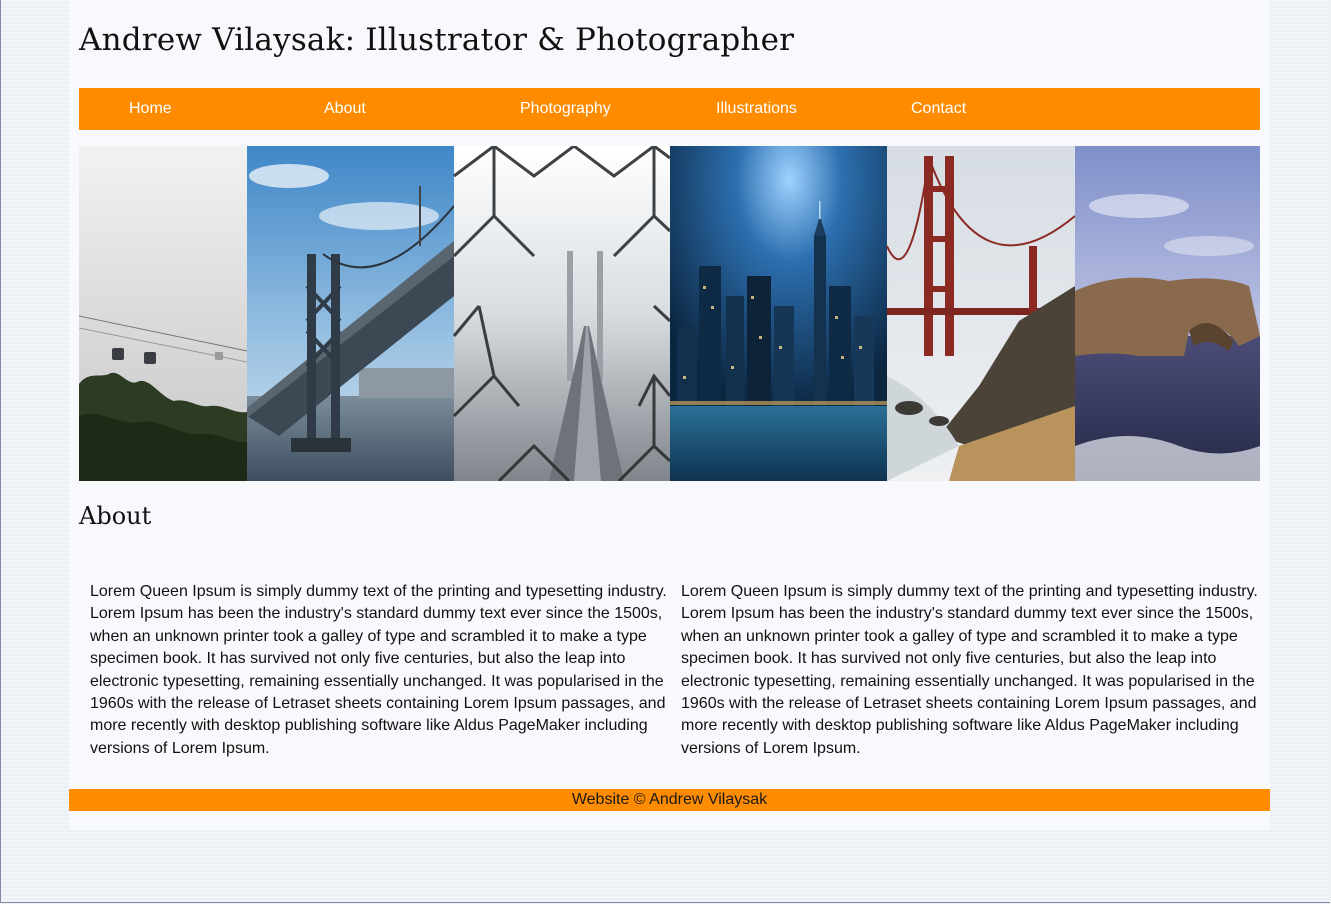 The image size is (1331, 904). What do you see at coordinates (562, 313) in the screenshot?
I see `banner-photo-fence-bridge` at bounding box center [562, 313].